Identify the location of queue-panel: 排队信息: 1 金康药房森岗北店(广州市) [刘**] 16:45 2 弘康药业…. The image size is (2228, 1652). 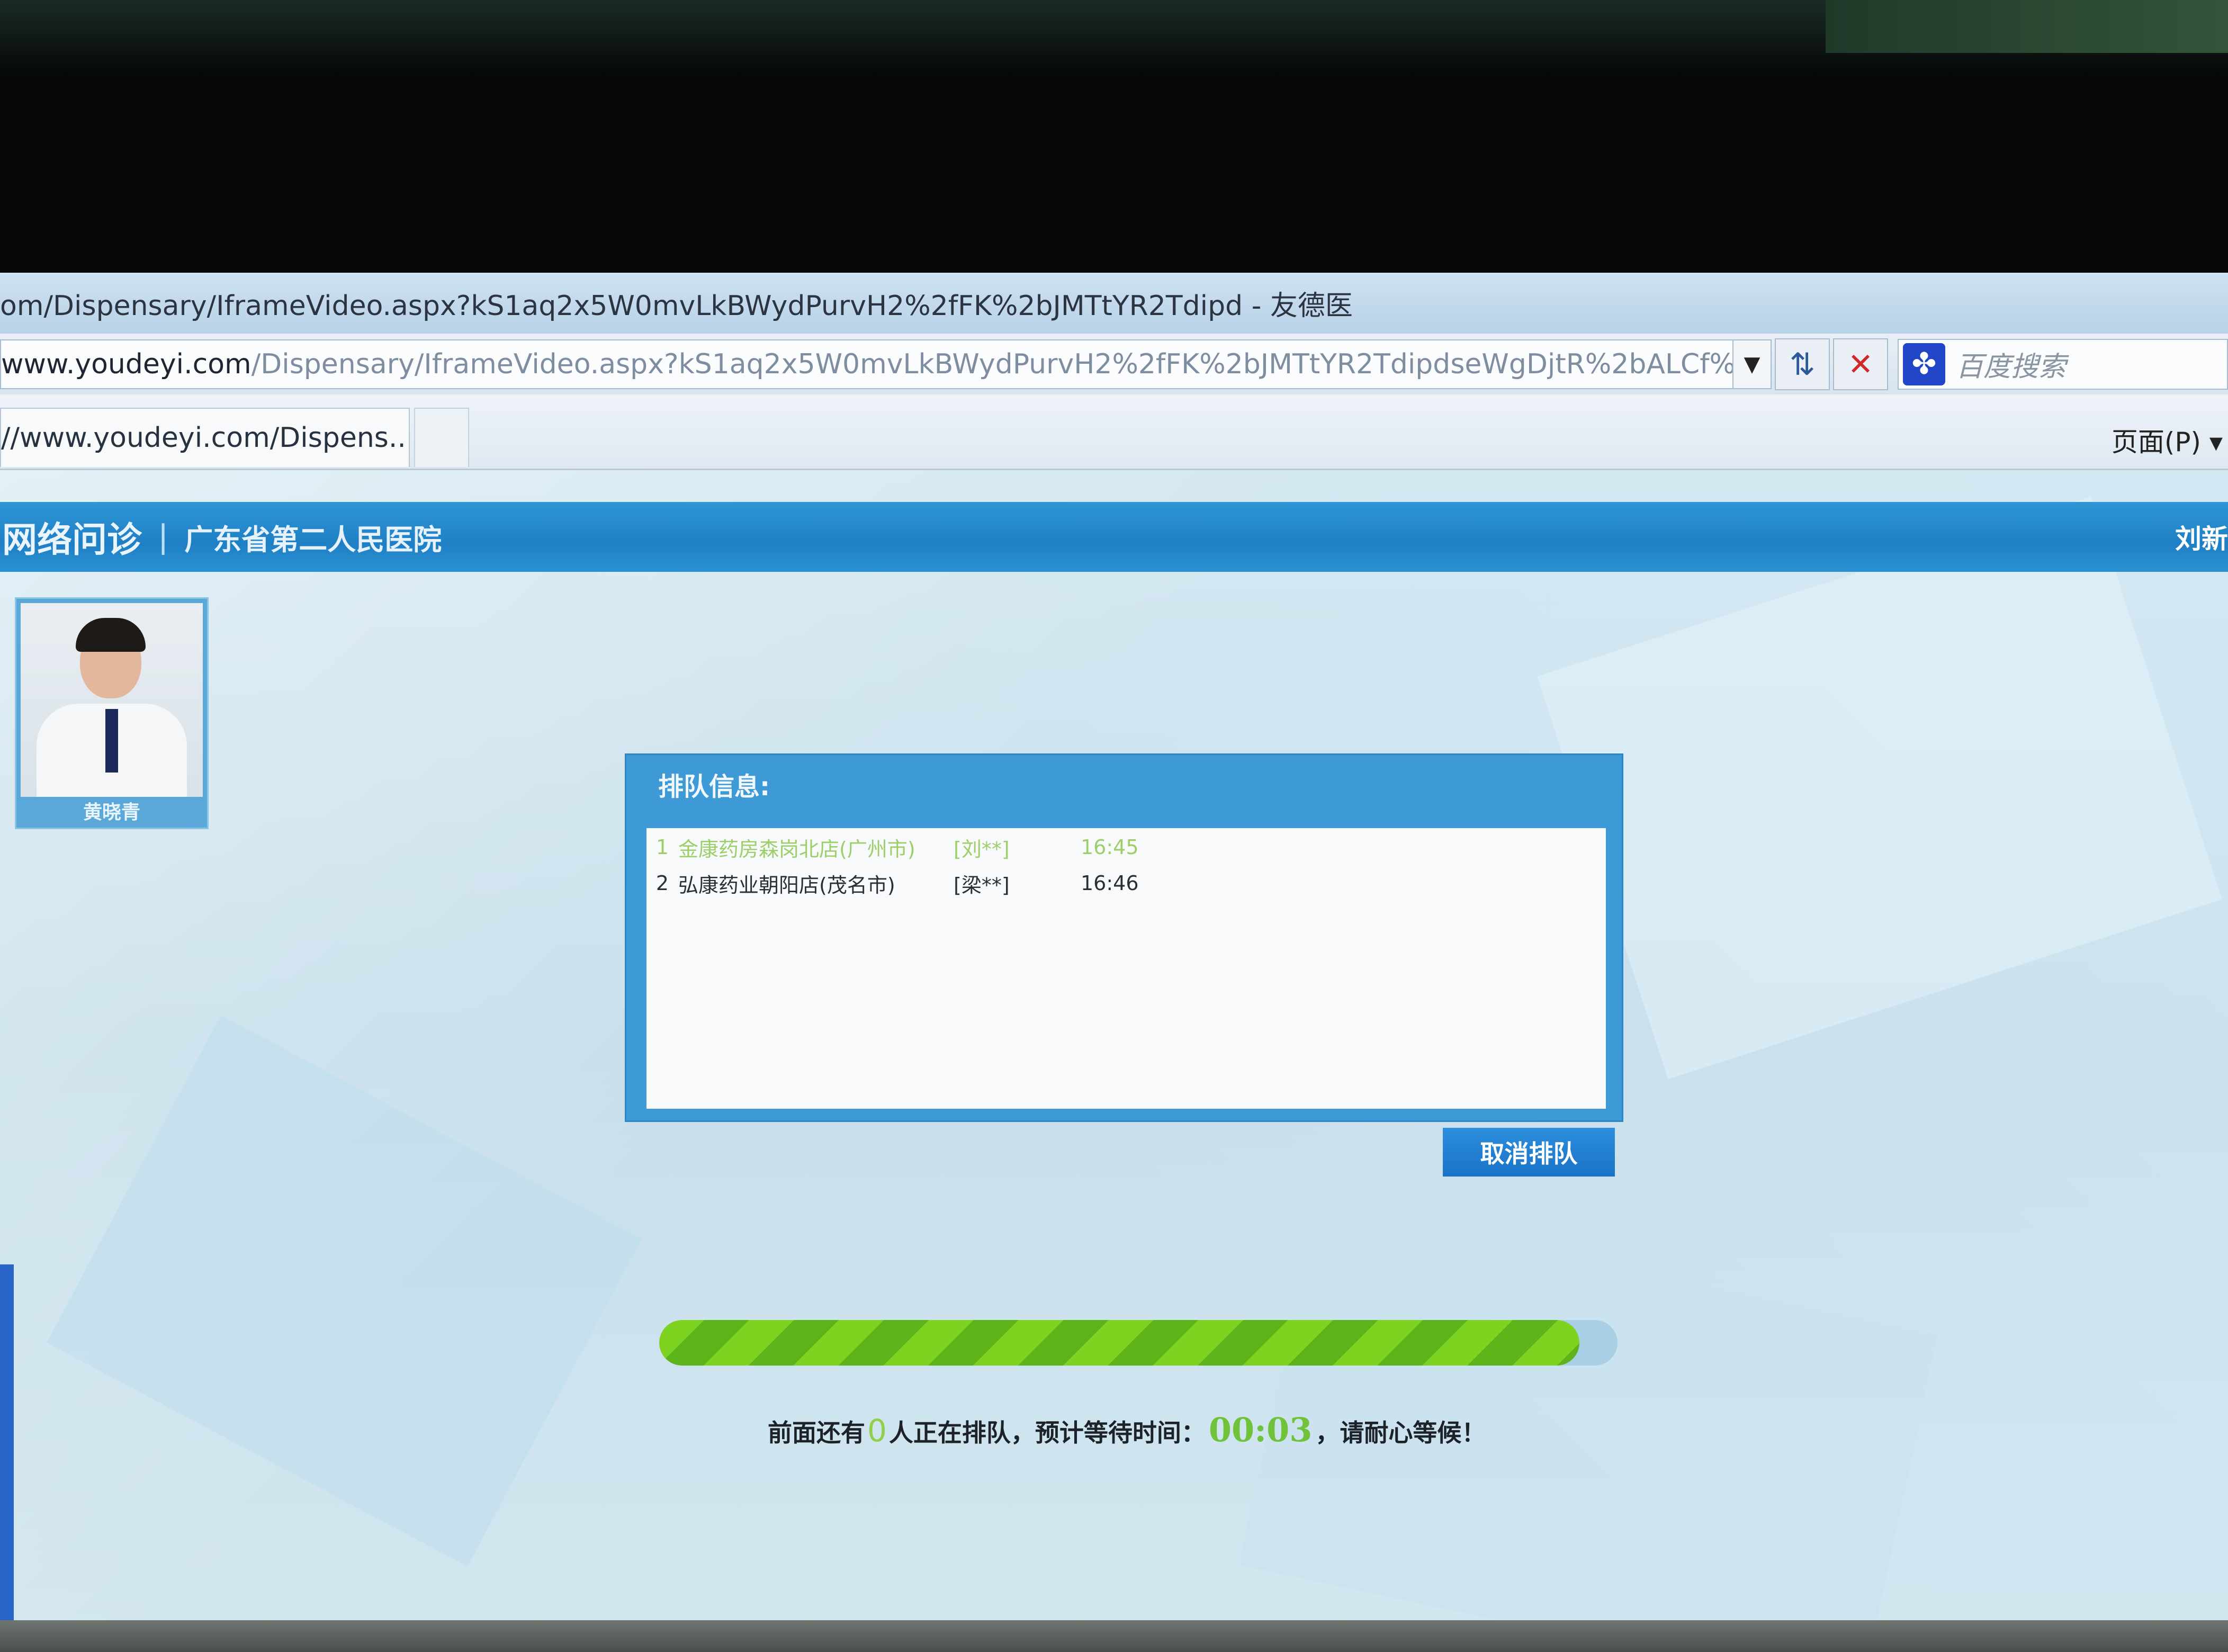
(1124, 937).